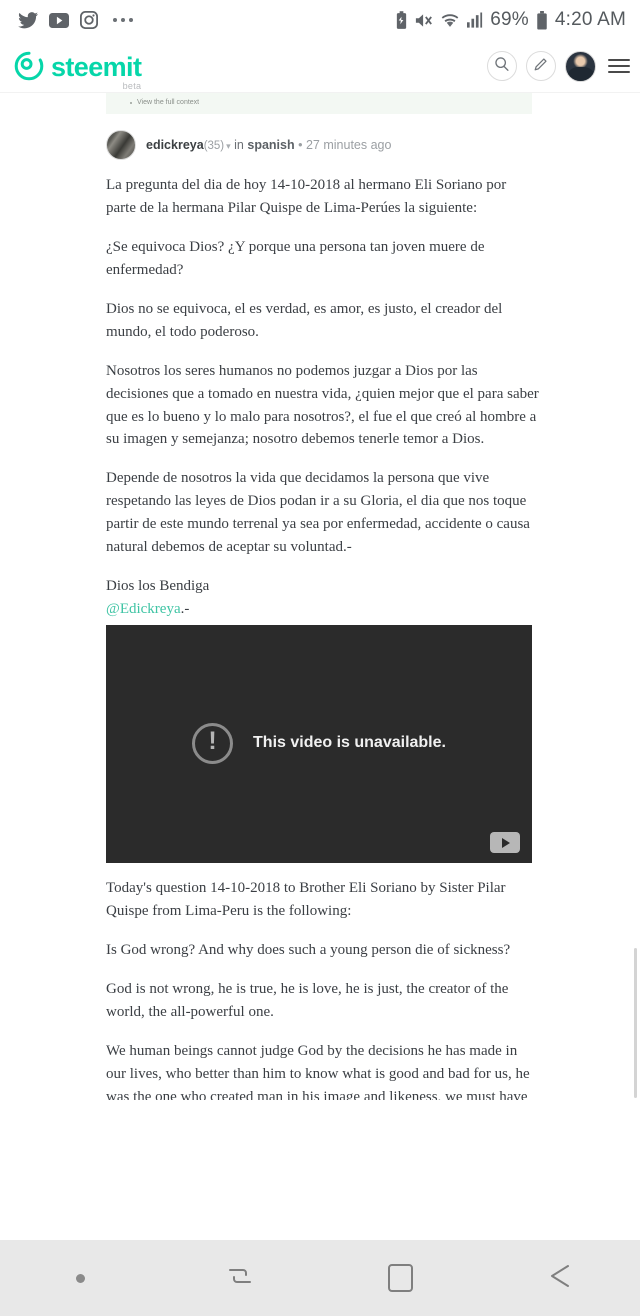 This screenshot has width=640, height=1316. I want to click on status-bar-notifications, so click(75, 20).